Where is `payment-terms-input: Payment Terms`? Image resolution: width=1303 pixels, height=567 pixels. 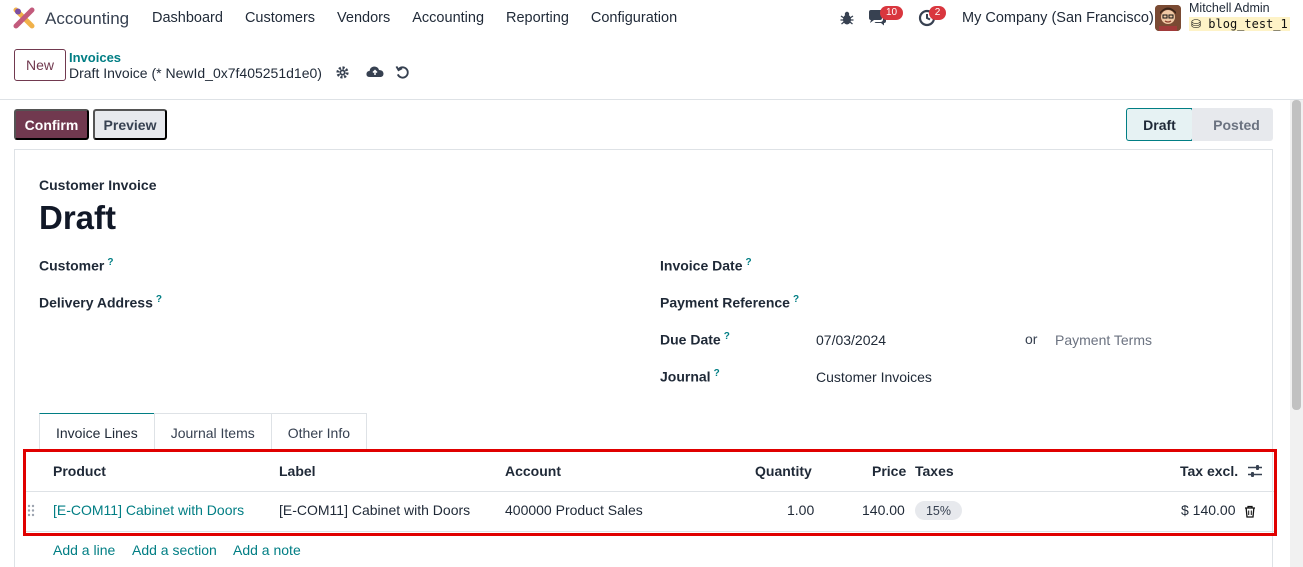
payment-terms-input: Payment Terms is located at coordinates (1103, 340).